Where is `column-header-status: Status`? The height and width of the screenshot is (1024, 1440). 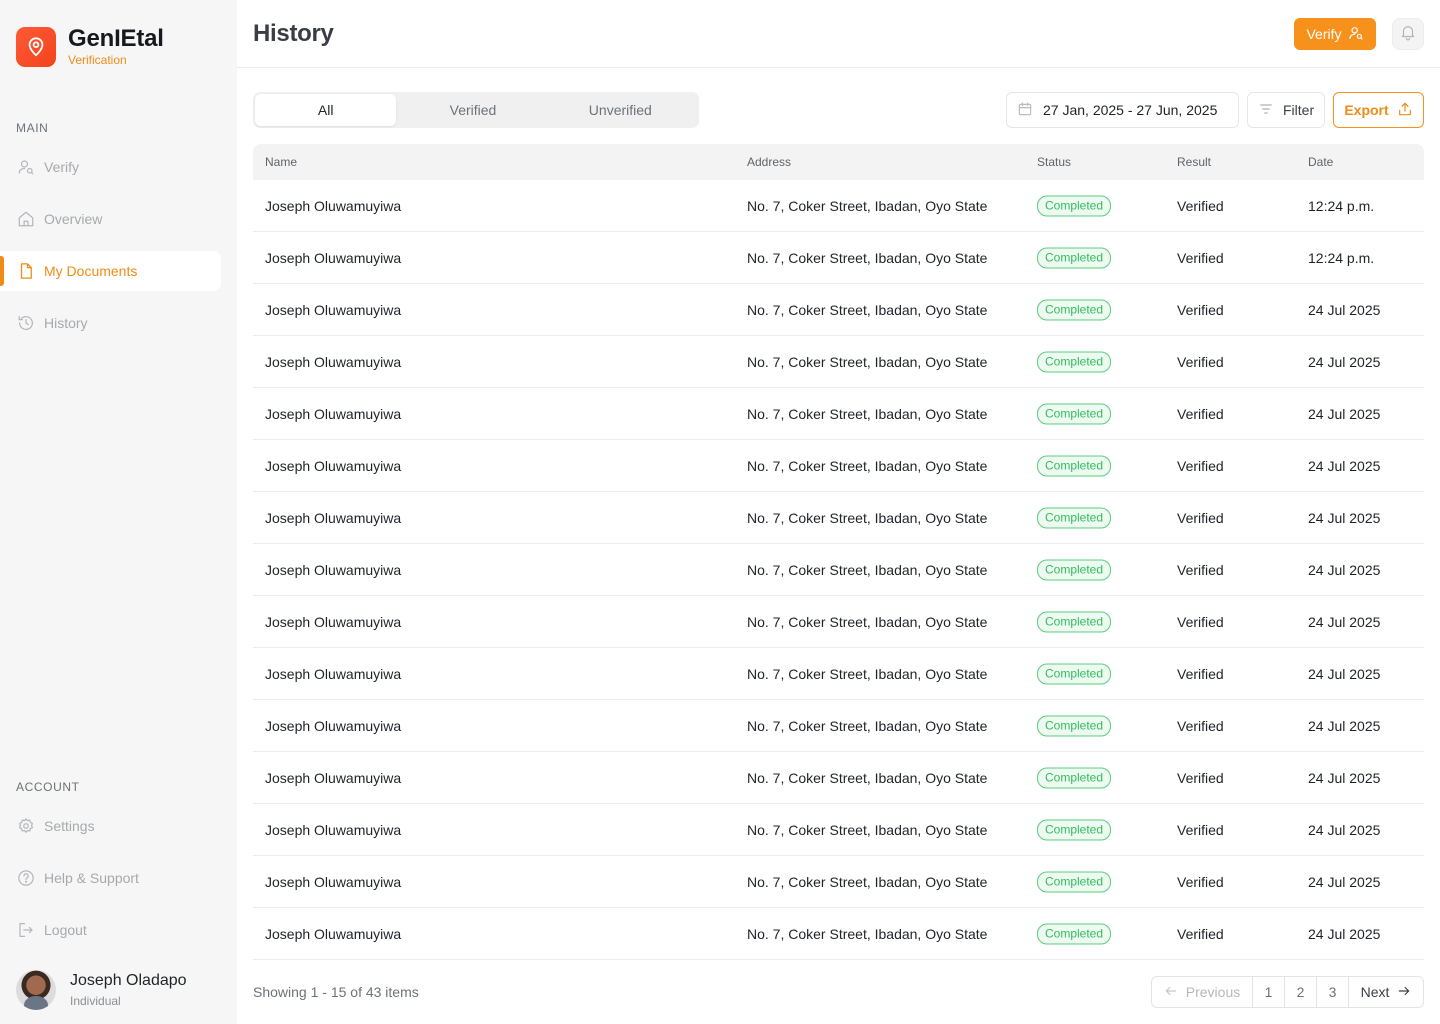 column-header-status: Status is located at coordinates (1054, 162).